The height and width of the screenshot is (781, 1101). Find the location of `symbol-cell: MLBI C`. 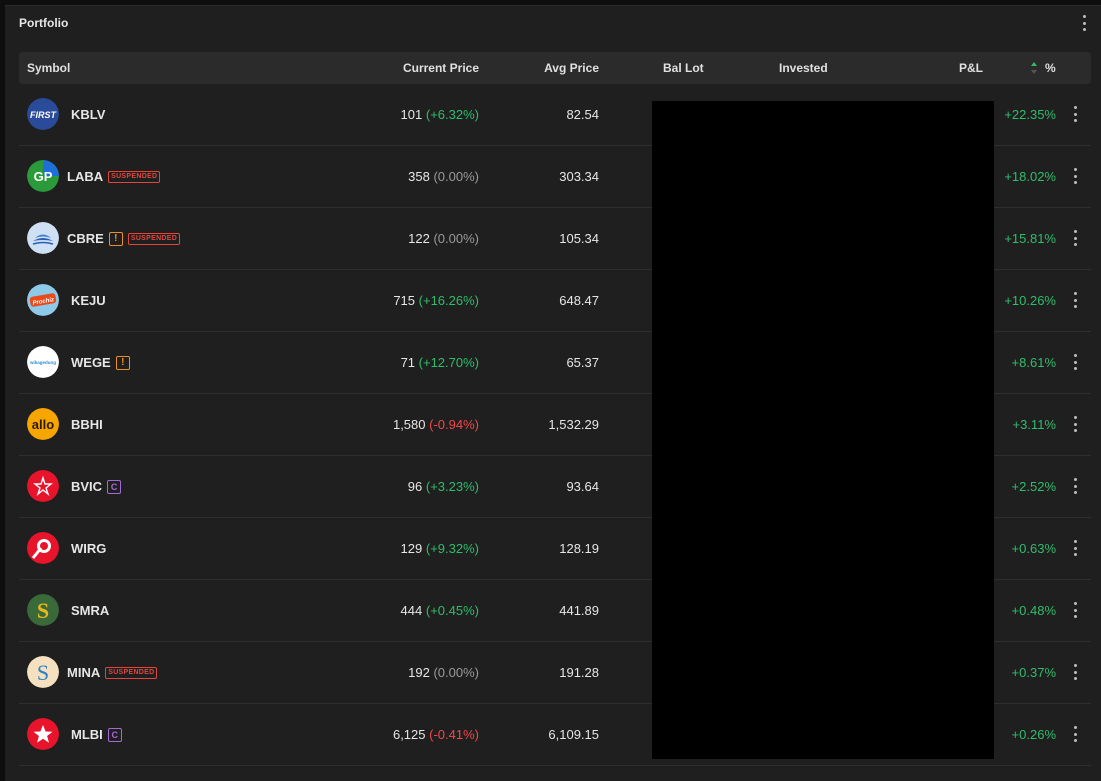

symbol-cell: MLBI C is located at coordinates (96, 734).